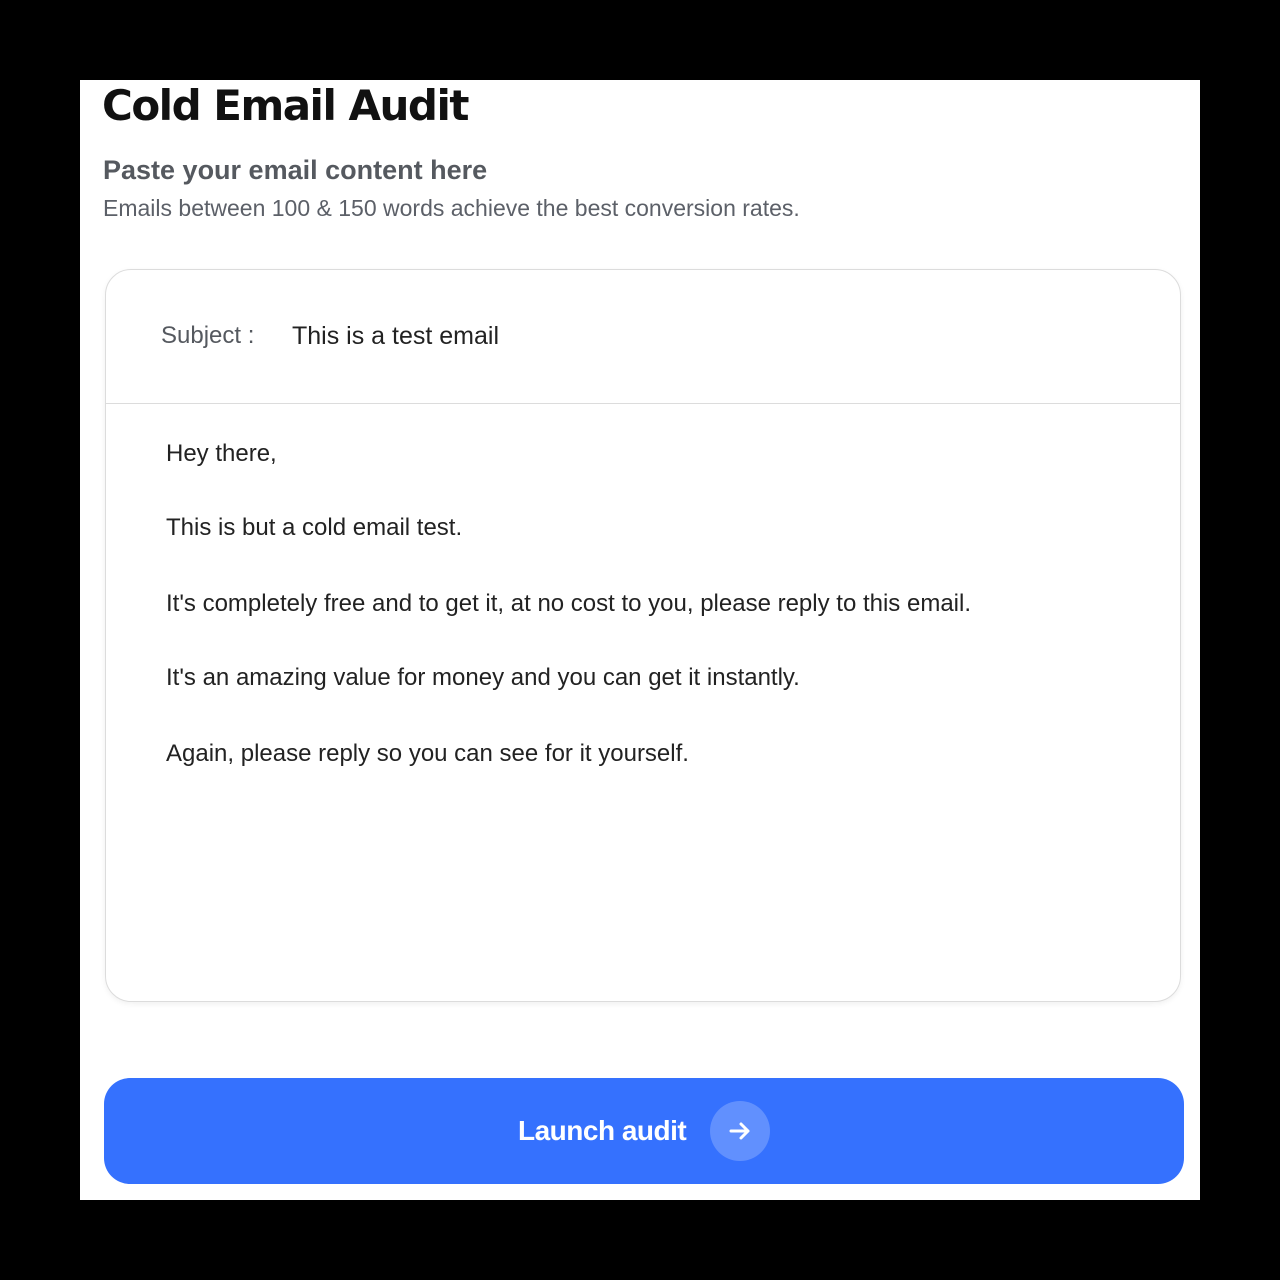  I want to click on page-title: Cold Email Audit, so click(285, 105).